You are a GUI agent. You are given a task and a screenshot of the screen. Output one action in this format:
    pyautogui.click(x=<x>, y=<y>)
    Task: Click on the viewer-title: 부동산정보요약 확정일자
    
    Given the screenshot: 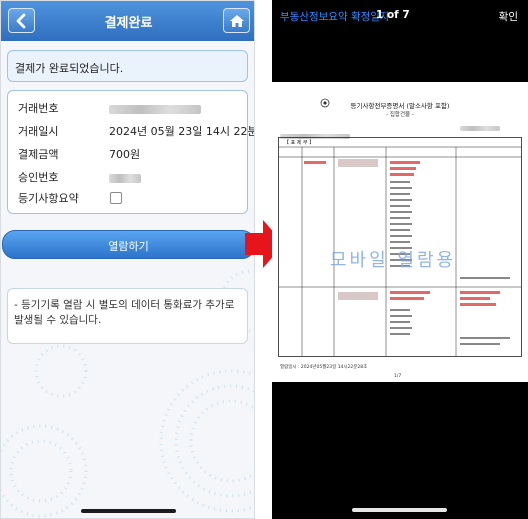 What is the action you would take?
    pyautogui.click(x=335, y=16)
    